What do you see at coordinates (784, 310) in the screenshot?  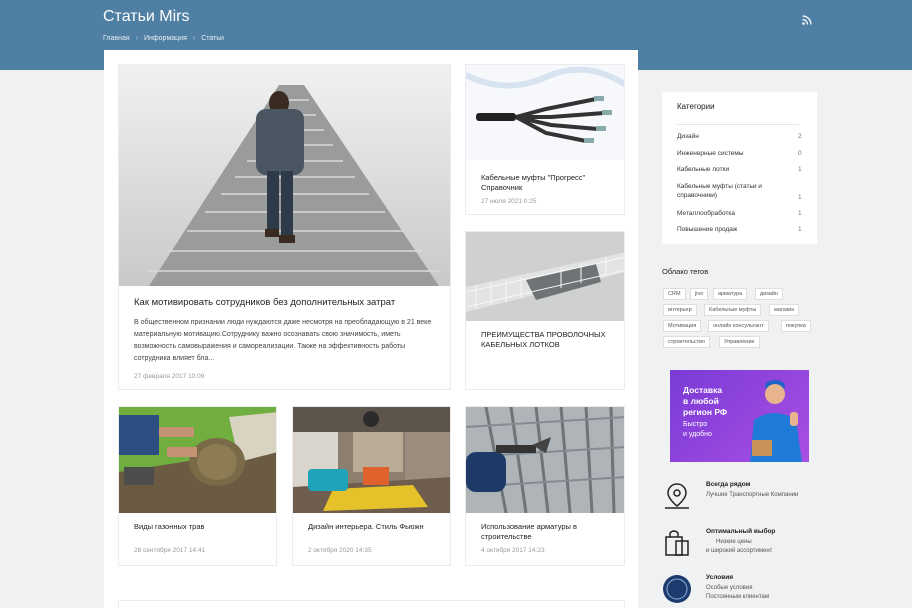 I see `tag-link: магазин` at bounding box center [784, 310].